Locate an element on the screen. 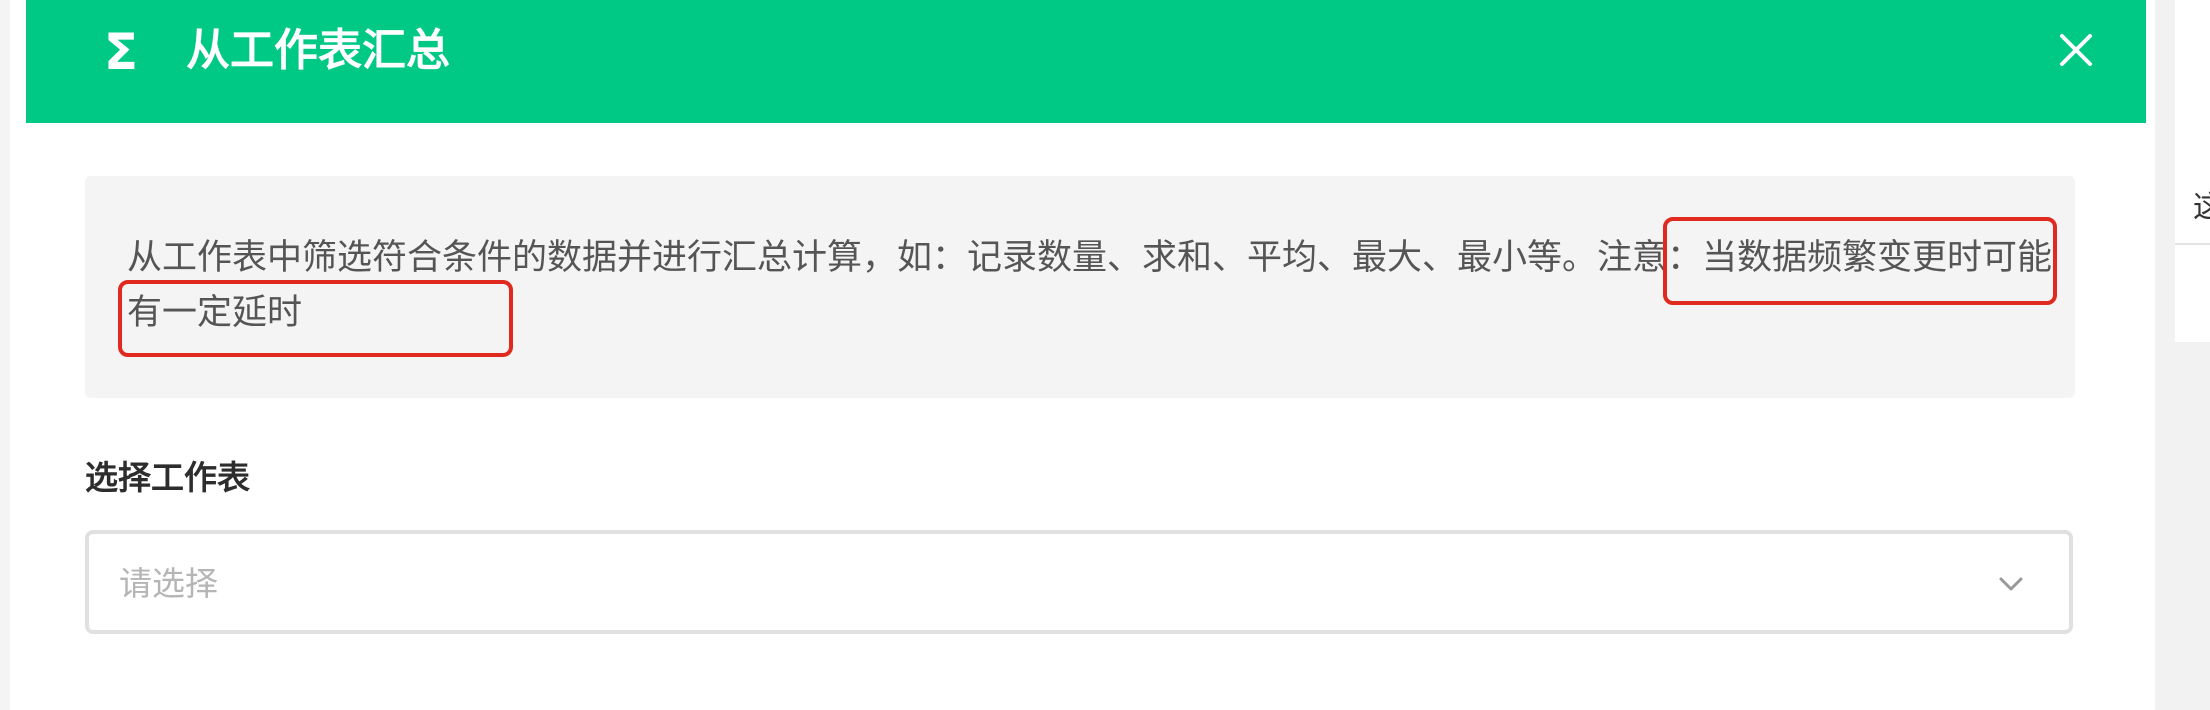 This screenshot has width=2210, height=710. worksheet-select-label: 选择工作表 is located at coordinates (167, 477).